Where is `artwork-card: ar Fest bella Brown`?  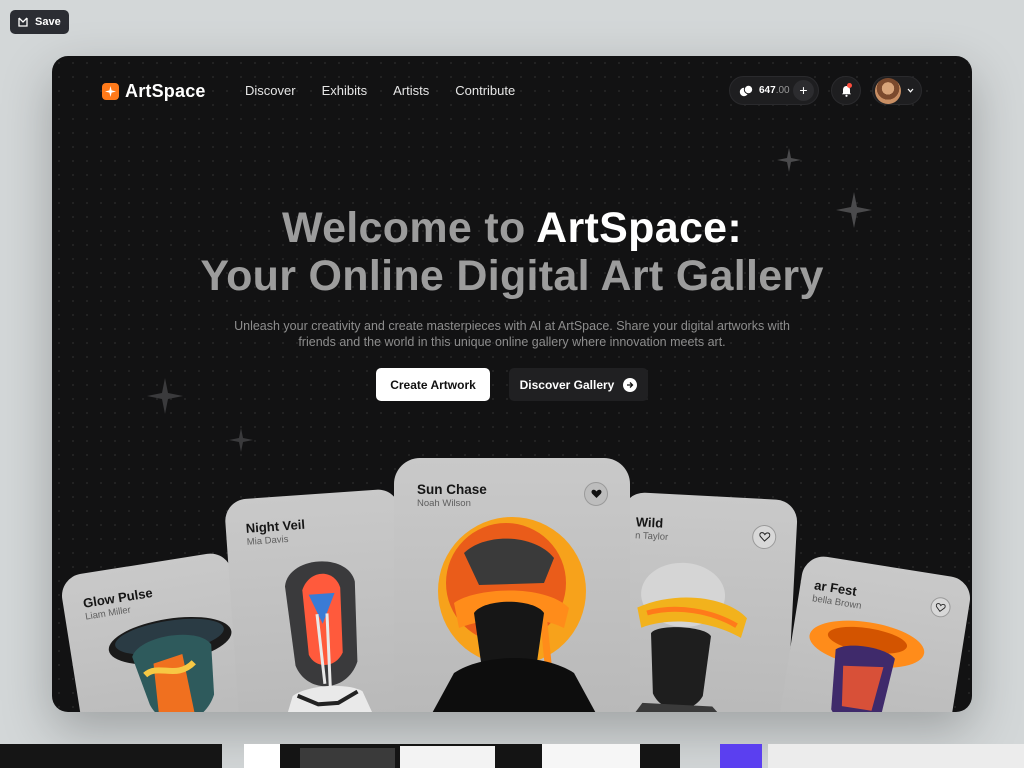
artwork-card: ar Fest bella Brown is located at coordinates (873, 632).